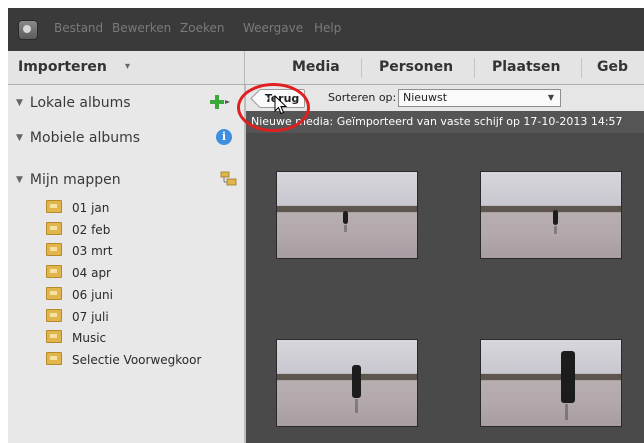 This screenshot has height=443, width=644. I want to click on folder-item: 03 mrt, so click(79, 252).